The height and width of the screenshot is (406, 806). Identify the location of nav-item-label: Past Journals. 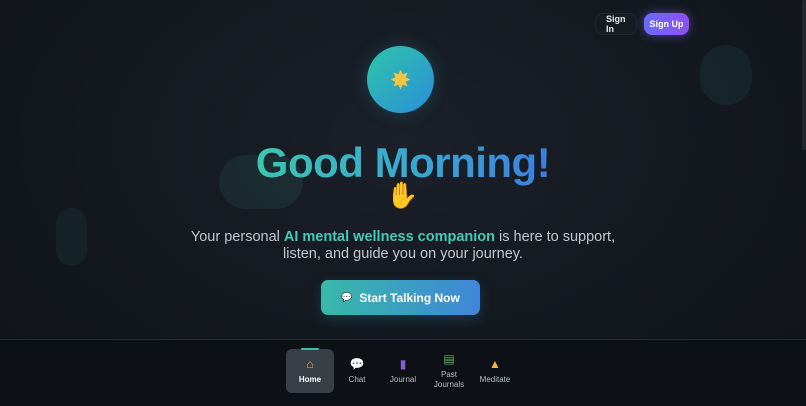
(449, 379).